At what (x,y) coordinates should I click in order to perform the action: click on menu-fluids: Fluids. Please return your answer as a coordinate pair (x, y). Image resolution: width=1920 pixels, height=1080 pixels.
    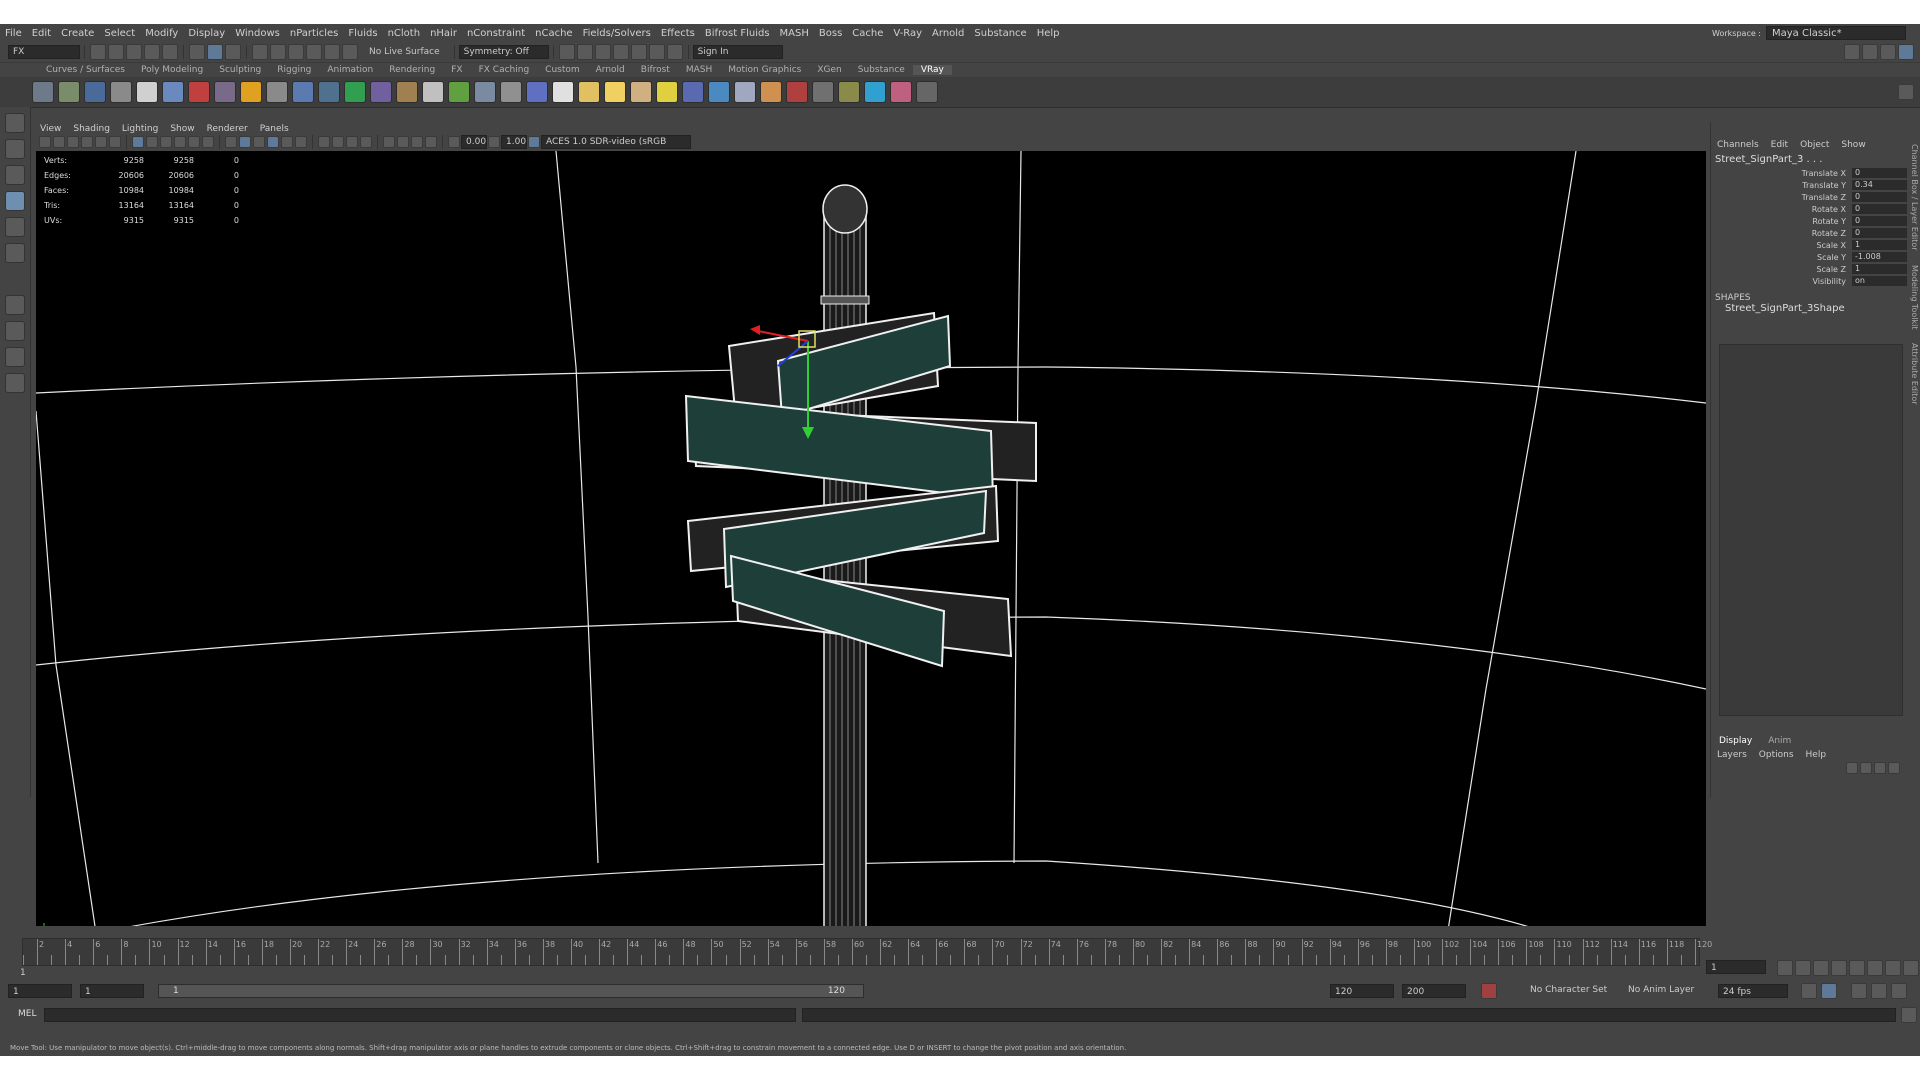
    Looking at the image, I should click on (362, 33).